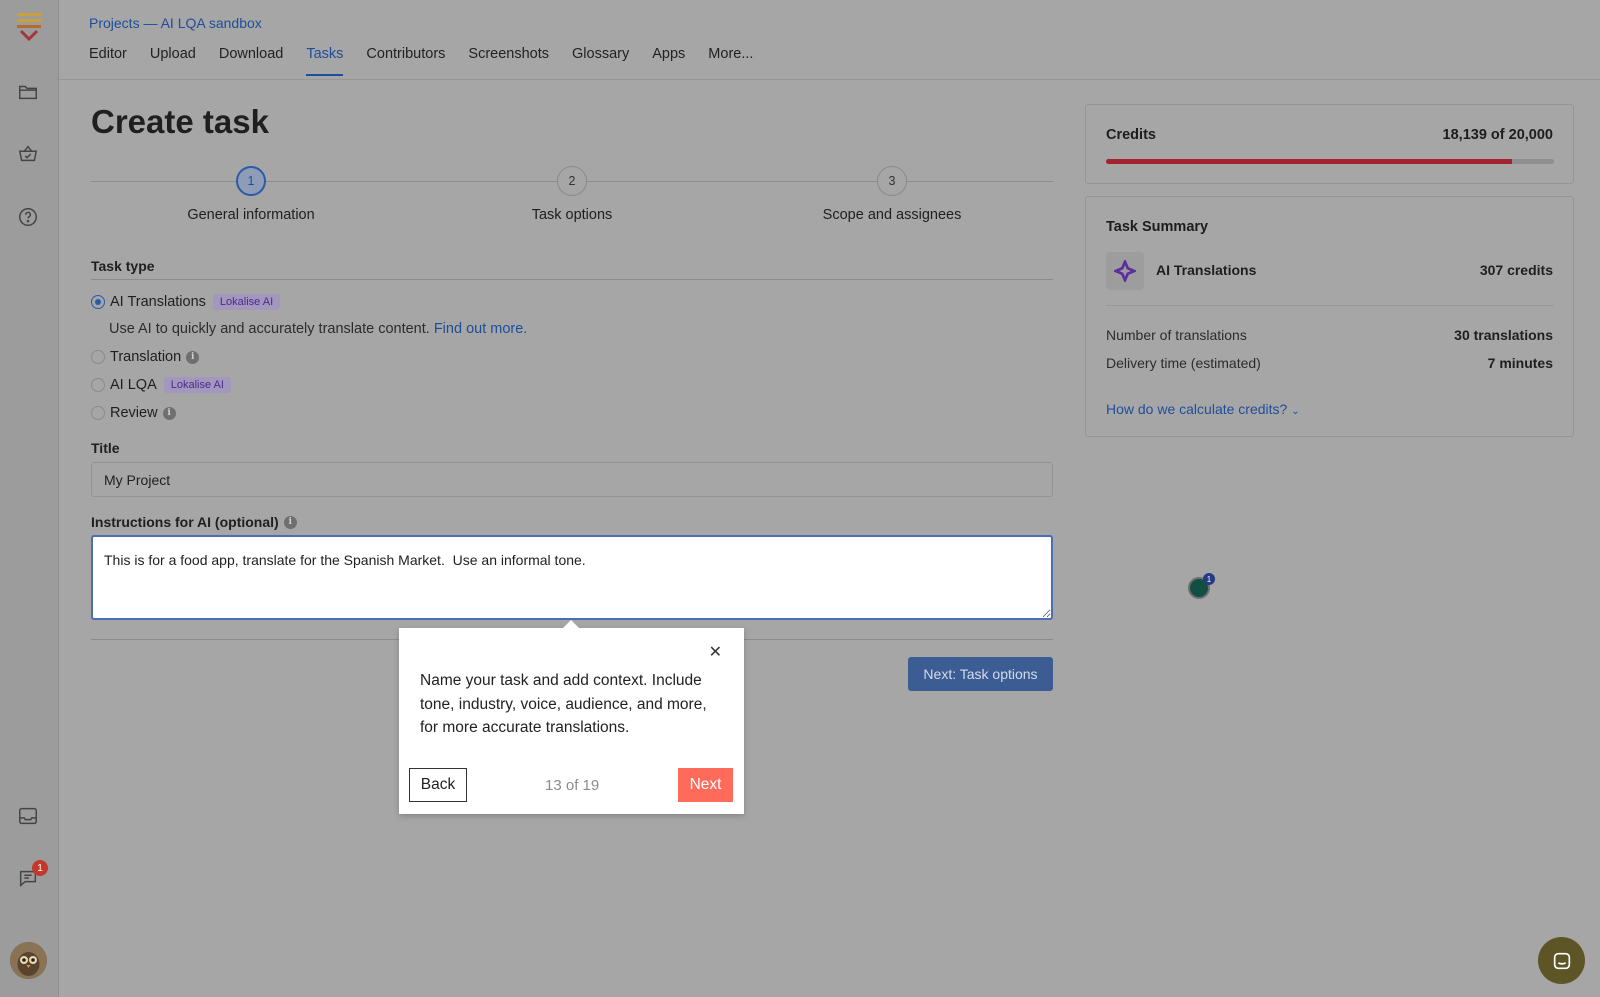 This screenshot has height=997, width=1600. I want to click on tour-step-counter: 13 of 19, so click(572, 785).